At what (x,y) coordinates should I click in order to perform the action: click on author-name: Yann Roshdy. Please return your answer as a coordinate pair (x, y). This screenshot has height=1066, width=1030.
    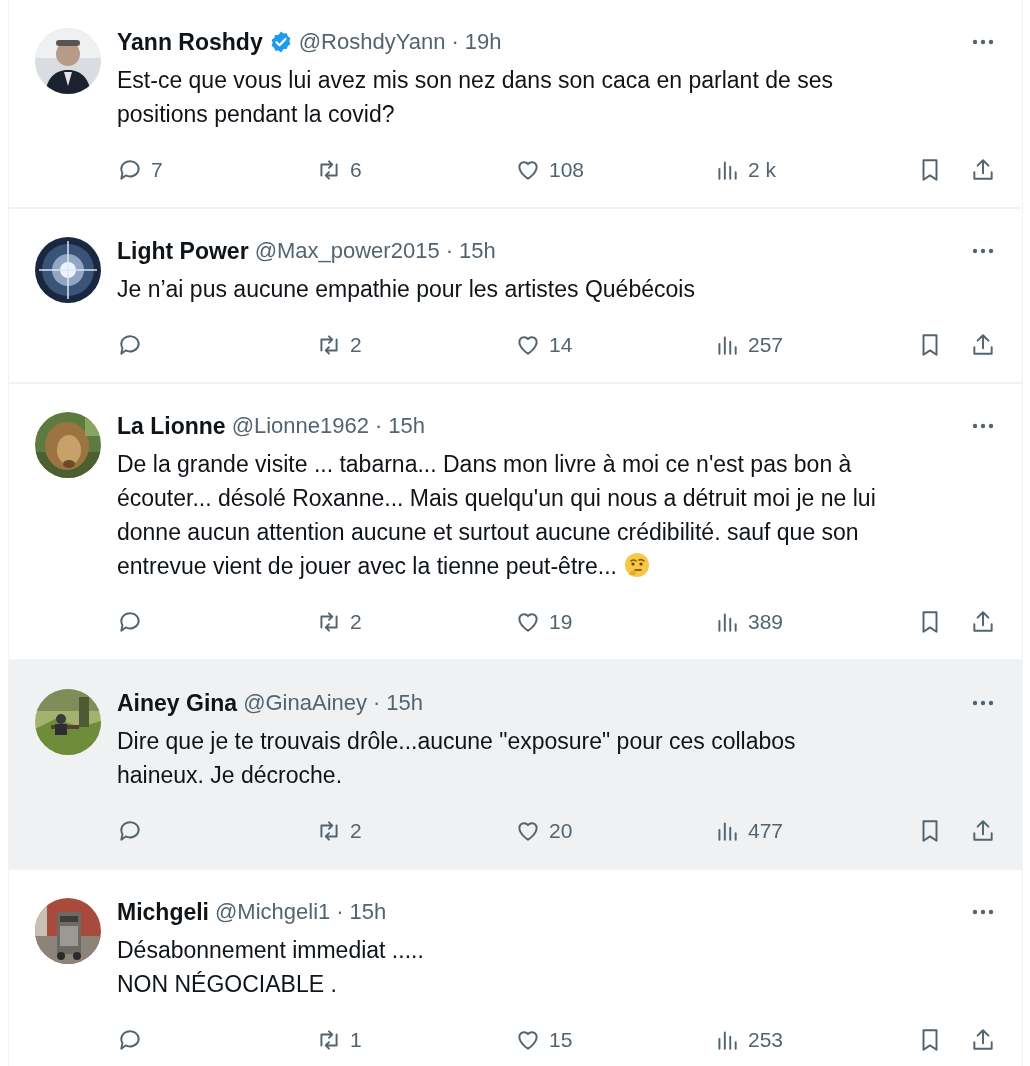
    Looking at the image, I should click on (190, 42).